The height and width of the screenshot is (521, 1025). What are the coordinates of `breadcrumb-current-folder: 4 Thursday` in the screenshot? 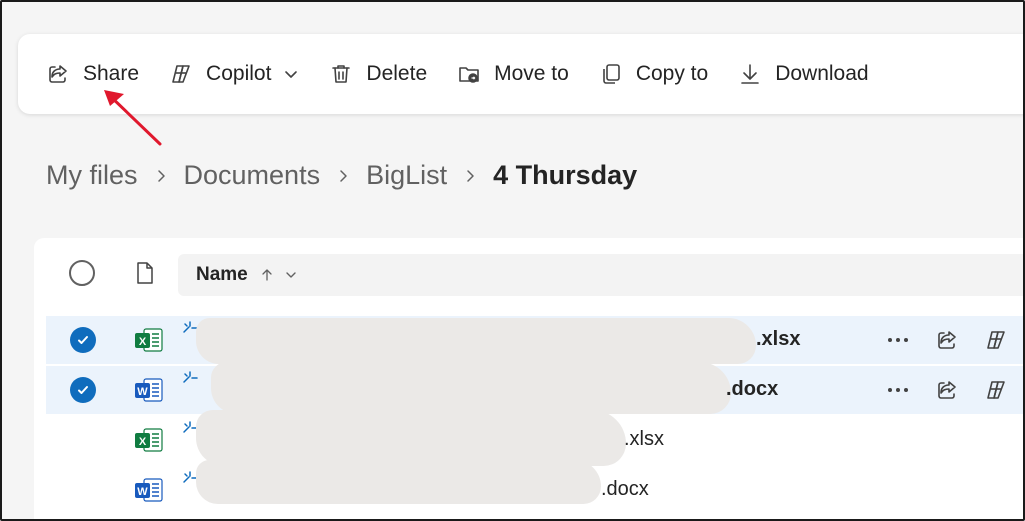 It's located at (565, 175).